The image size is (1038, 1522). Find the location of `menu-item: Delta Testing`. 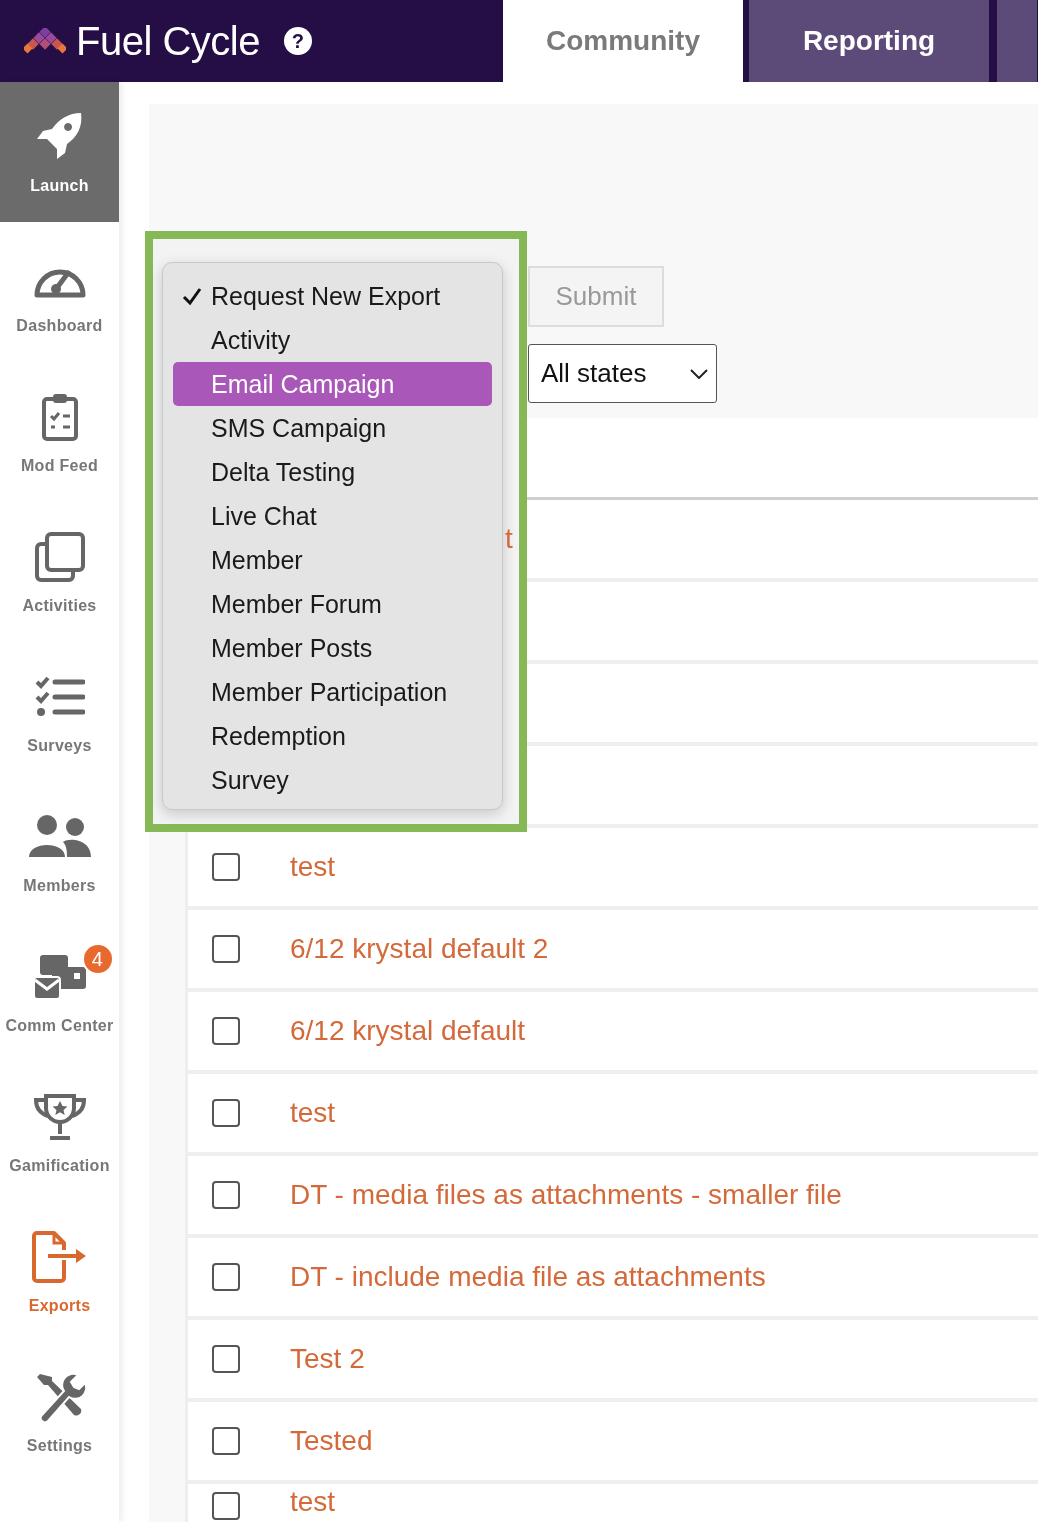

menu-item: Delta Testing is located at coordinates (332, 472).